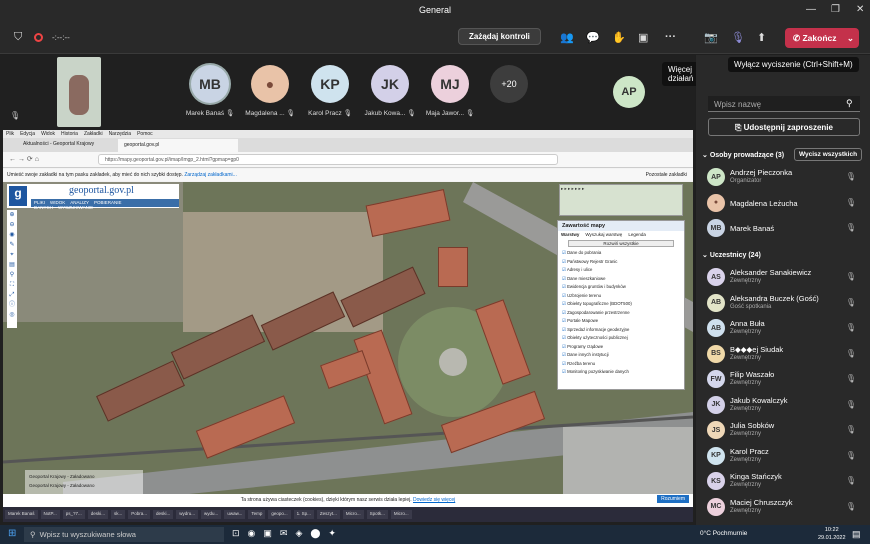 The image size is (870, 544). Describe the element at coordinates (743, 155) in the screenshot. I see `presenters-header: ⌄ Osoby prowadzące (3)` at that location.